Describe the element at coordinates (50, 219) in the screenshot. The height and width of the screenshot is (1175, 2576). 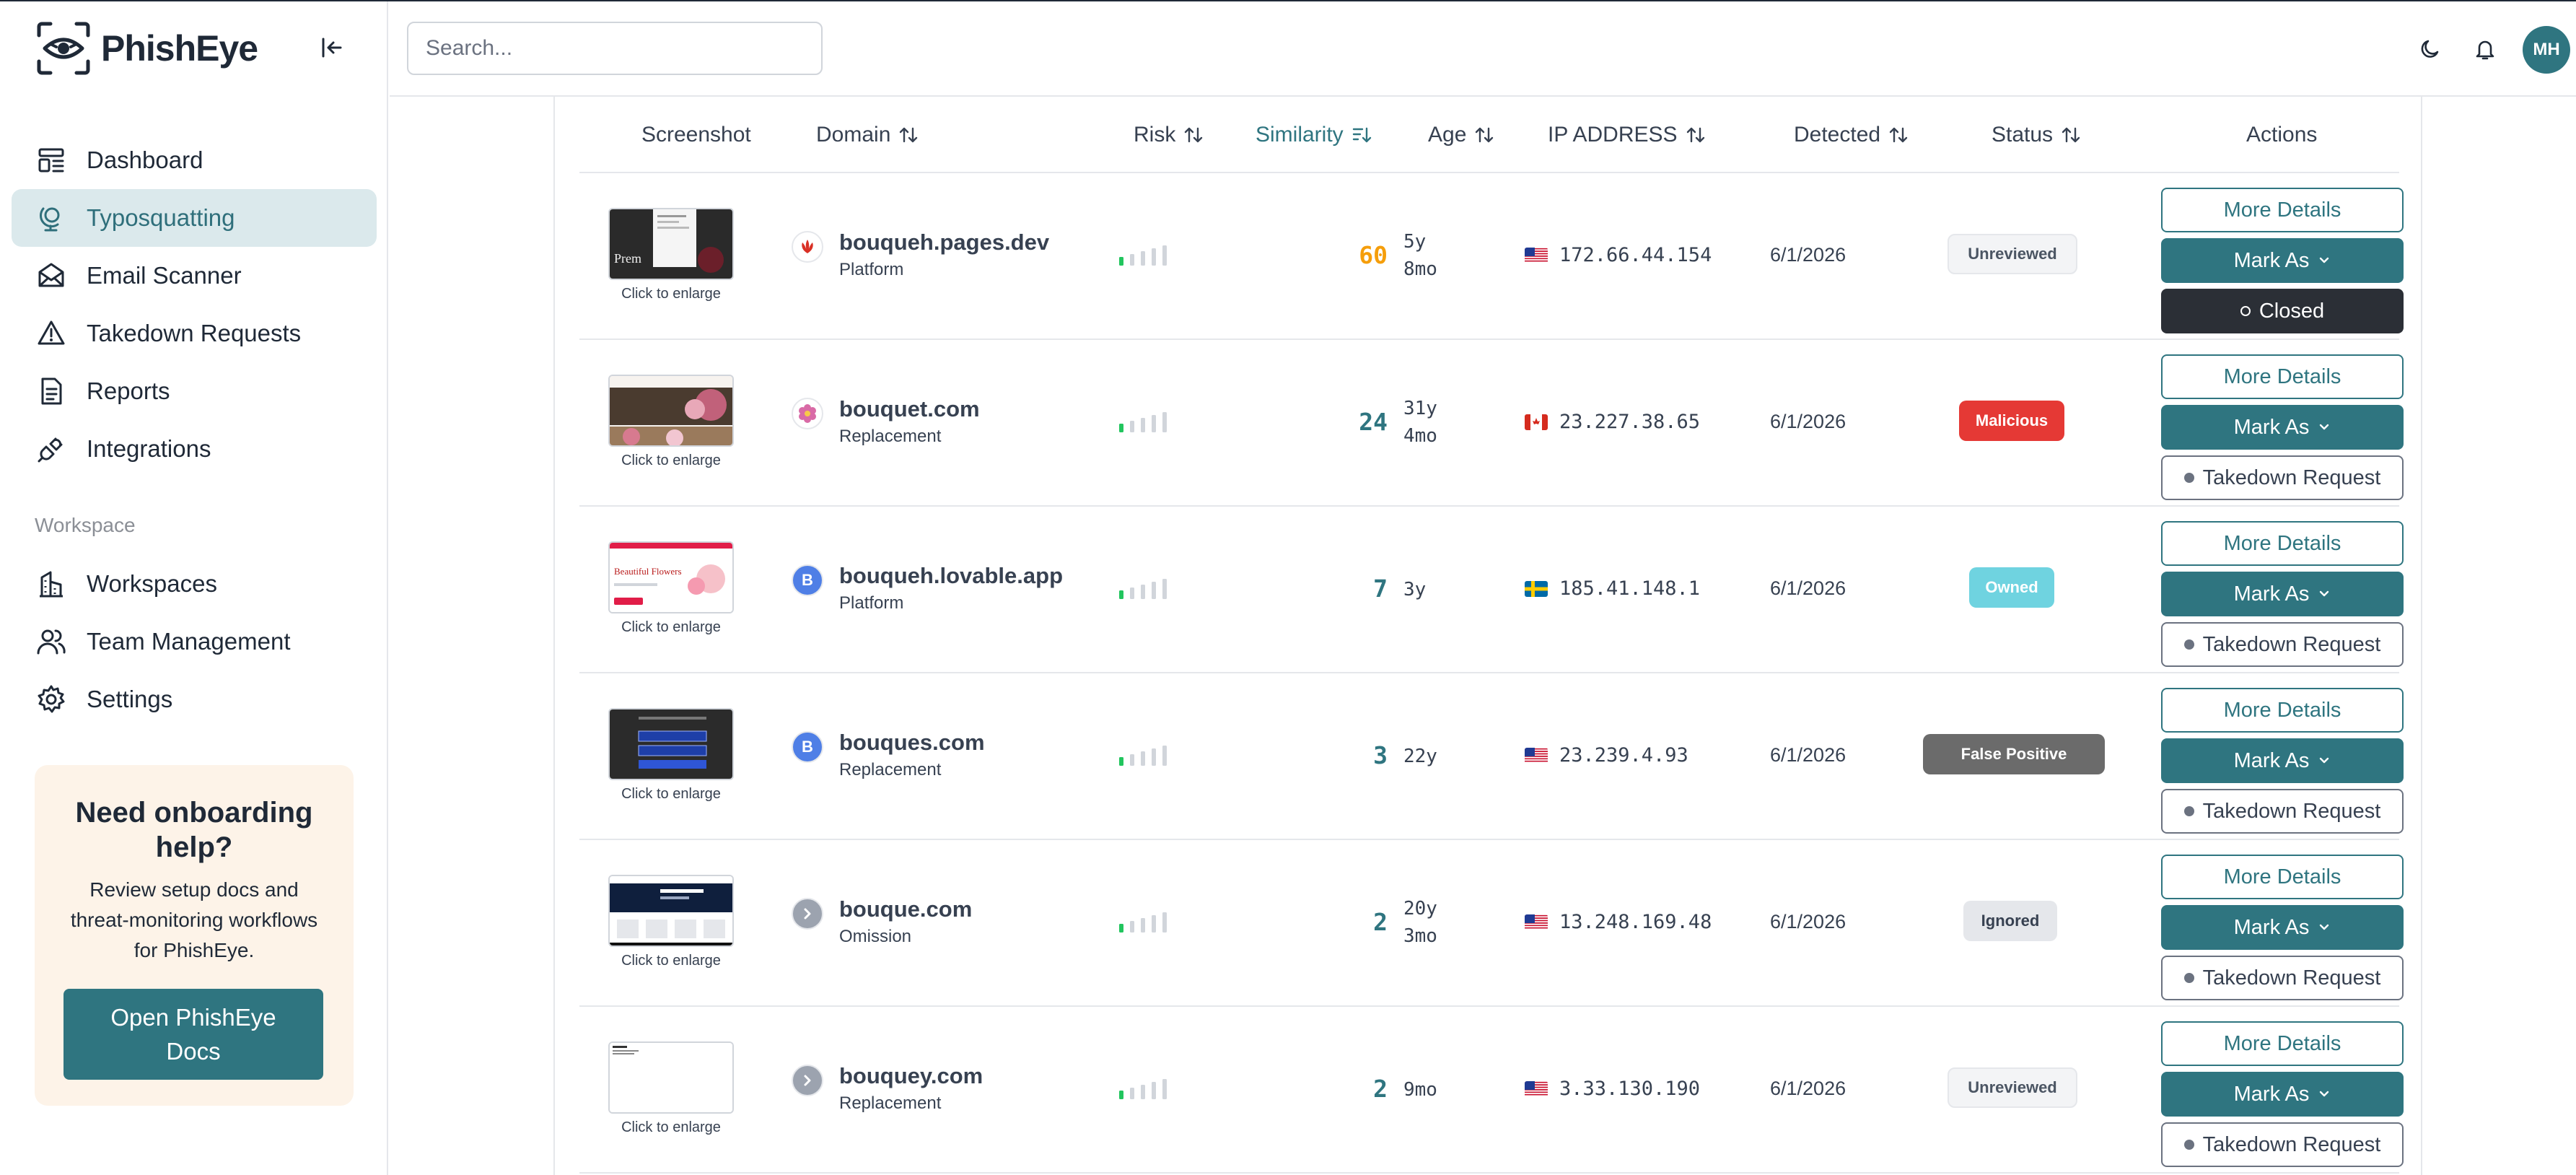
I see `globe-stand-icon` at that location.